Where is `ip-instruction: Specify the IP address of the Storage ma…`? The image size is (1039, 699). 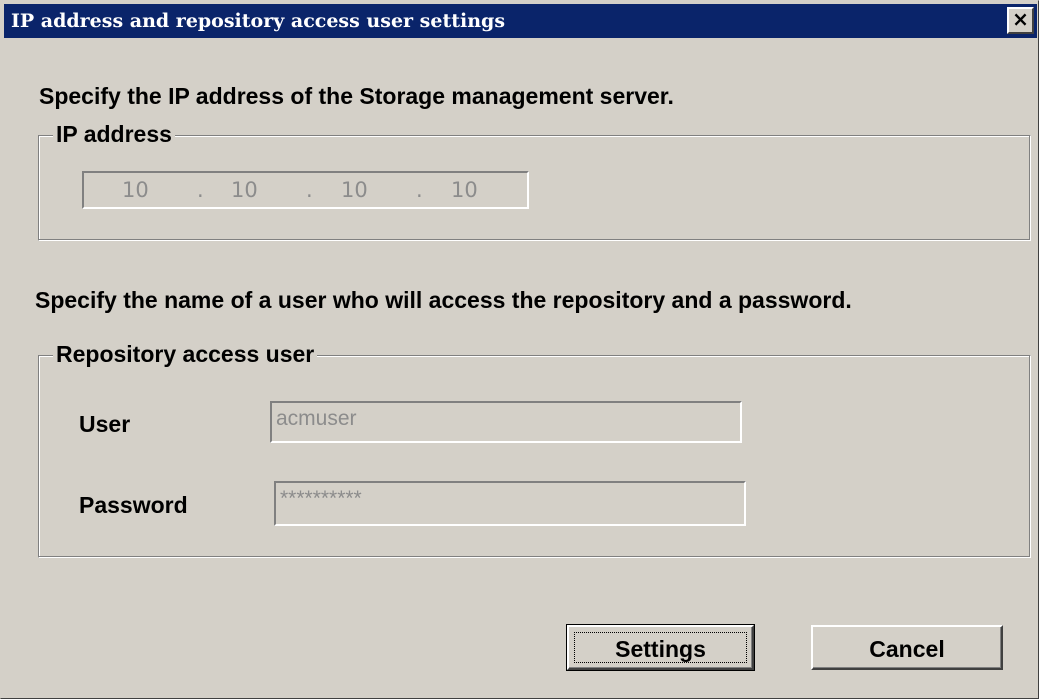
ip-instruction: Specify the IP address of the Storage ma… is located at coordinates (356, 96).